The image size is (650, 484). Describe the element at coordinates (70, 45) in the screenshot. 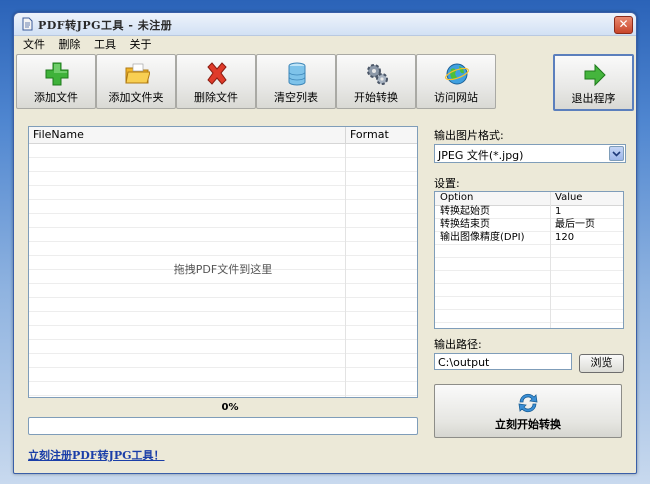

I see `menu-delete: 删除` at that location.